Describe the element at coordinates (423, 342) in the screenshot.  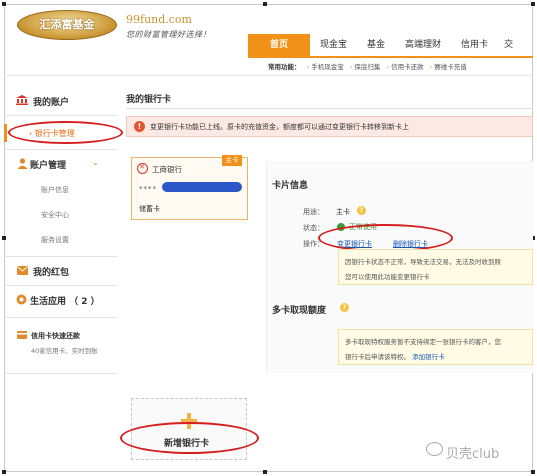
I see `tip-line: 多卡取现特权服务暂不支持绑定一张银行卡的客户，您` at that location.